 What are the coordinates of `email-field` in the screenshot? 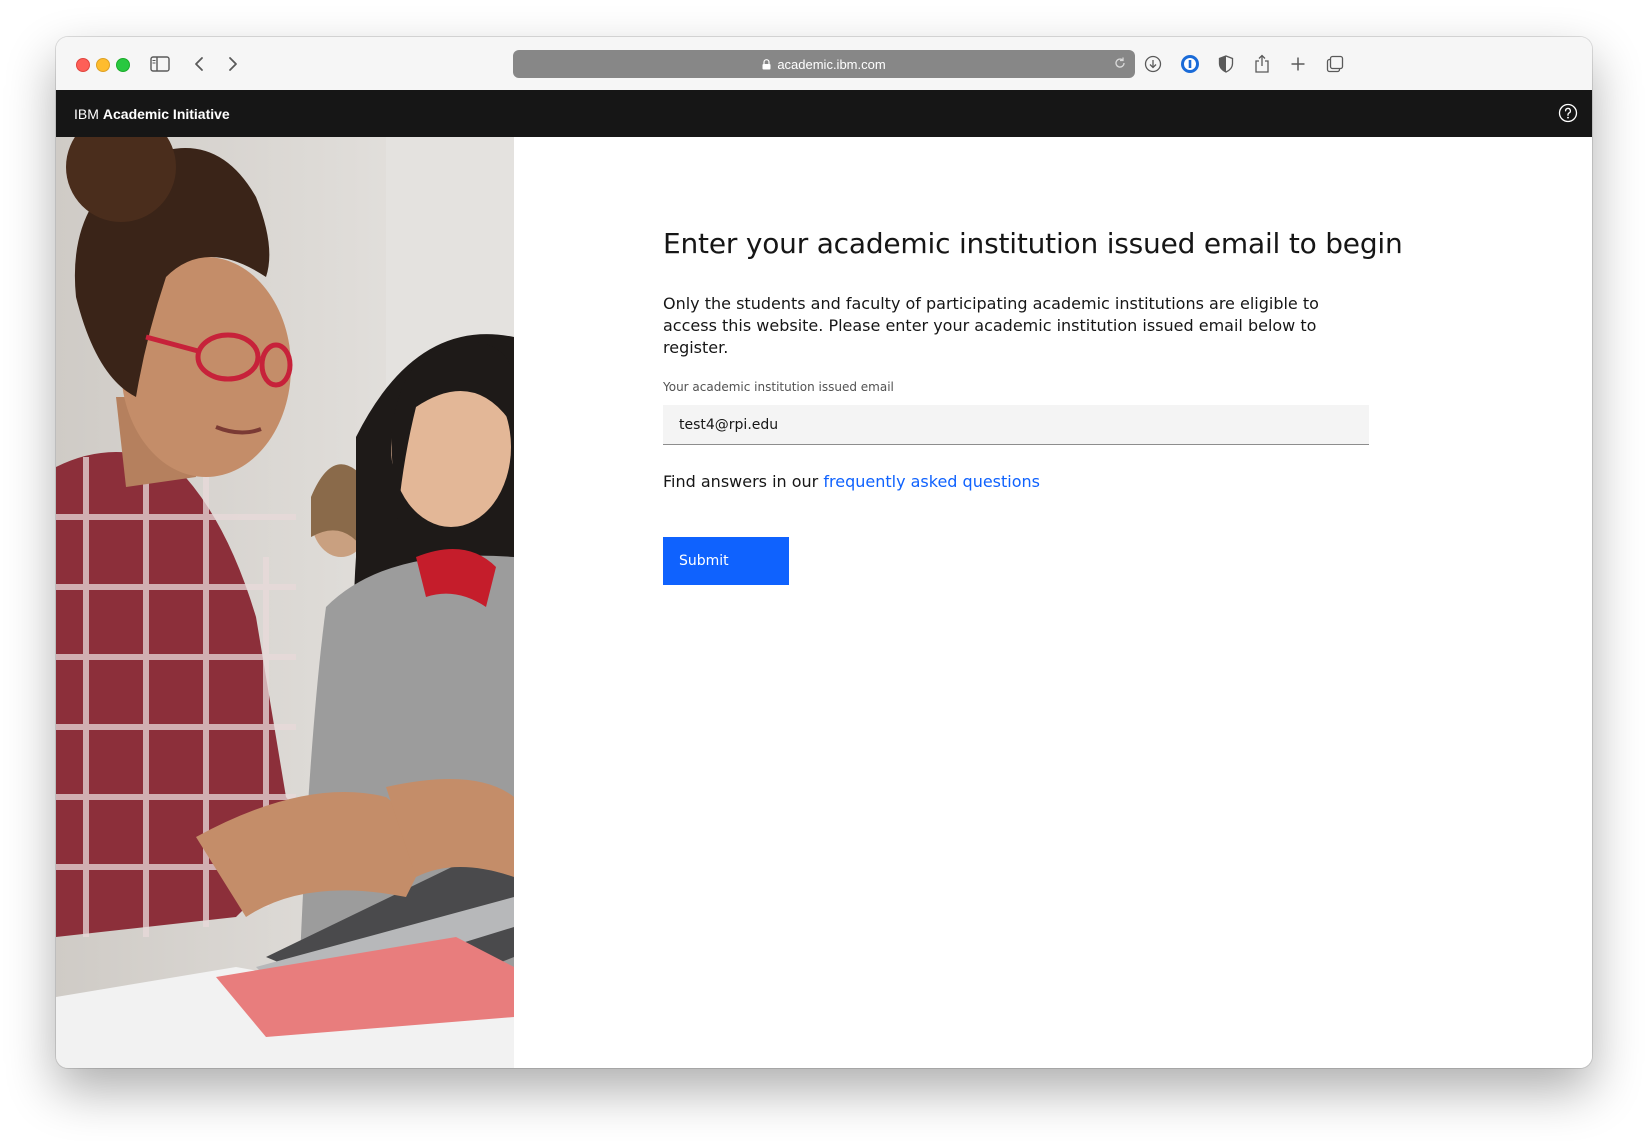 It's located at (1016, 425).